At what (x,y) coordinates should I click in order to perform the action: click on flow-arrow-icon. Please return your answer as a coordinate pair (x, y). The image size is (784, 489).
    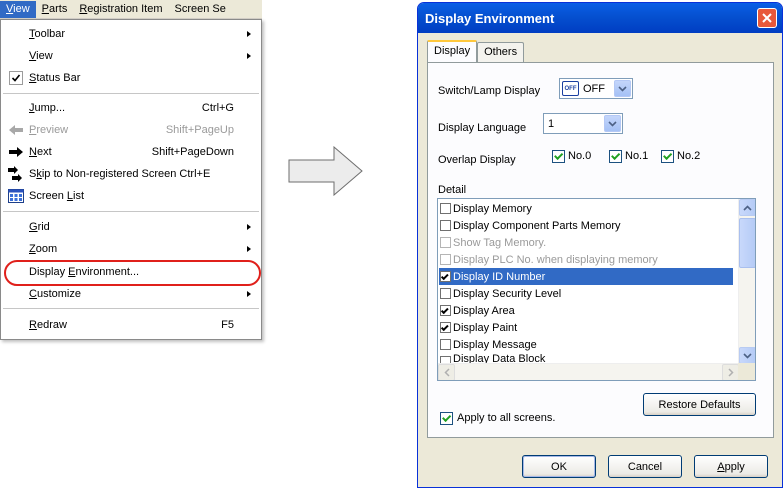
    Looking at the image, I should click on (325, 171).